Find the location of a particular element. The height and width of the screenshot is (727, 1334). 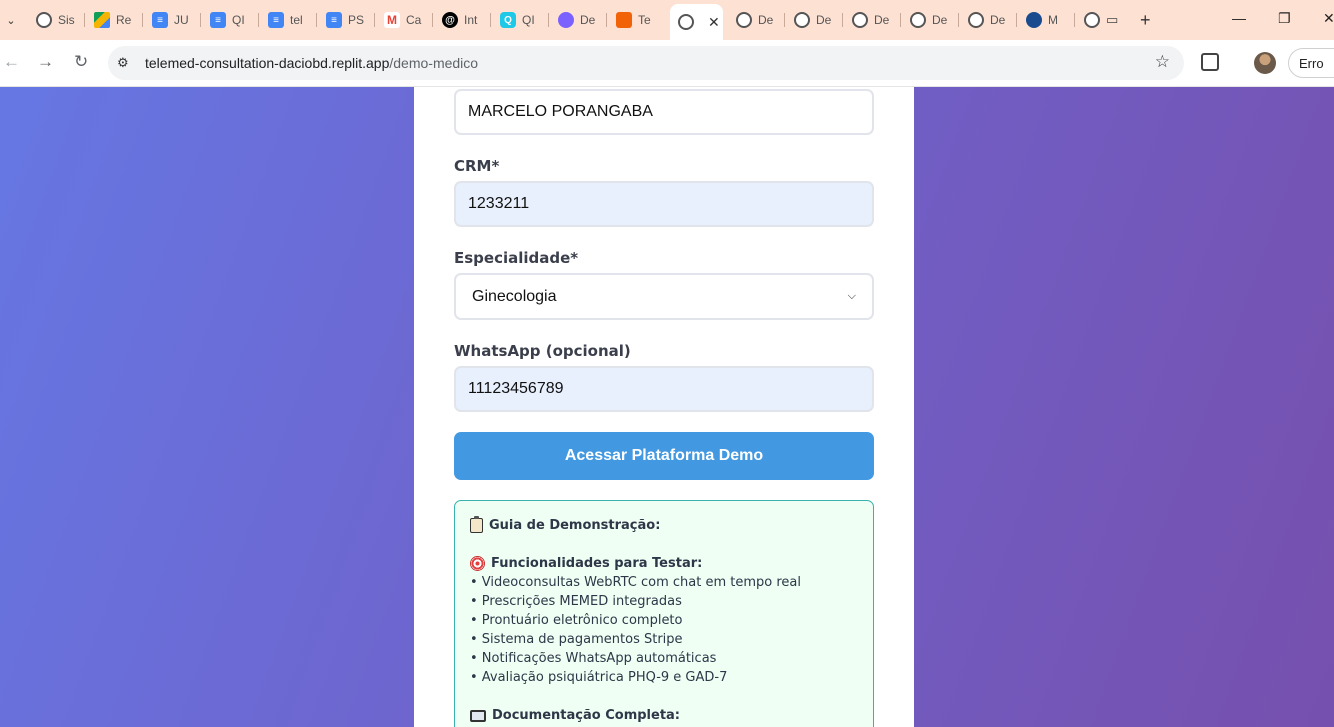

restore-icon: ❐ is located at coordinates (1284, 18).